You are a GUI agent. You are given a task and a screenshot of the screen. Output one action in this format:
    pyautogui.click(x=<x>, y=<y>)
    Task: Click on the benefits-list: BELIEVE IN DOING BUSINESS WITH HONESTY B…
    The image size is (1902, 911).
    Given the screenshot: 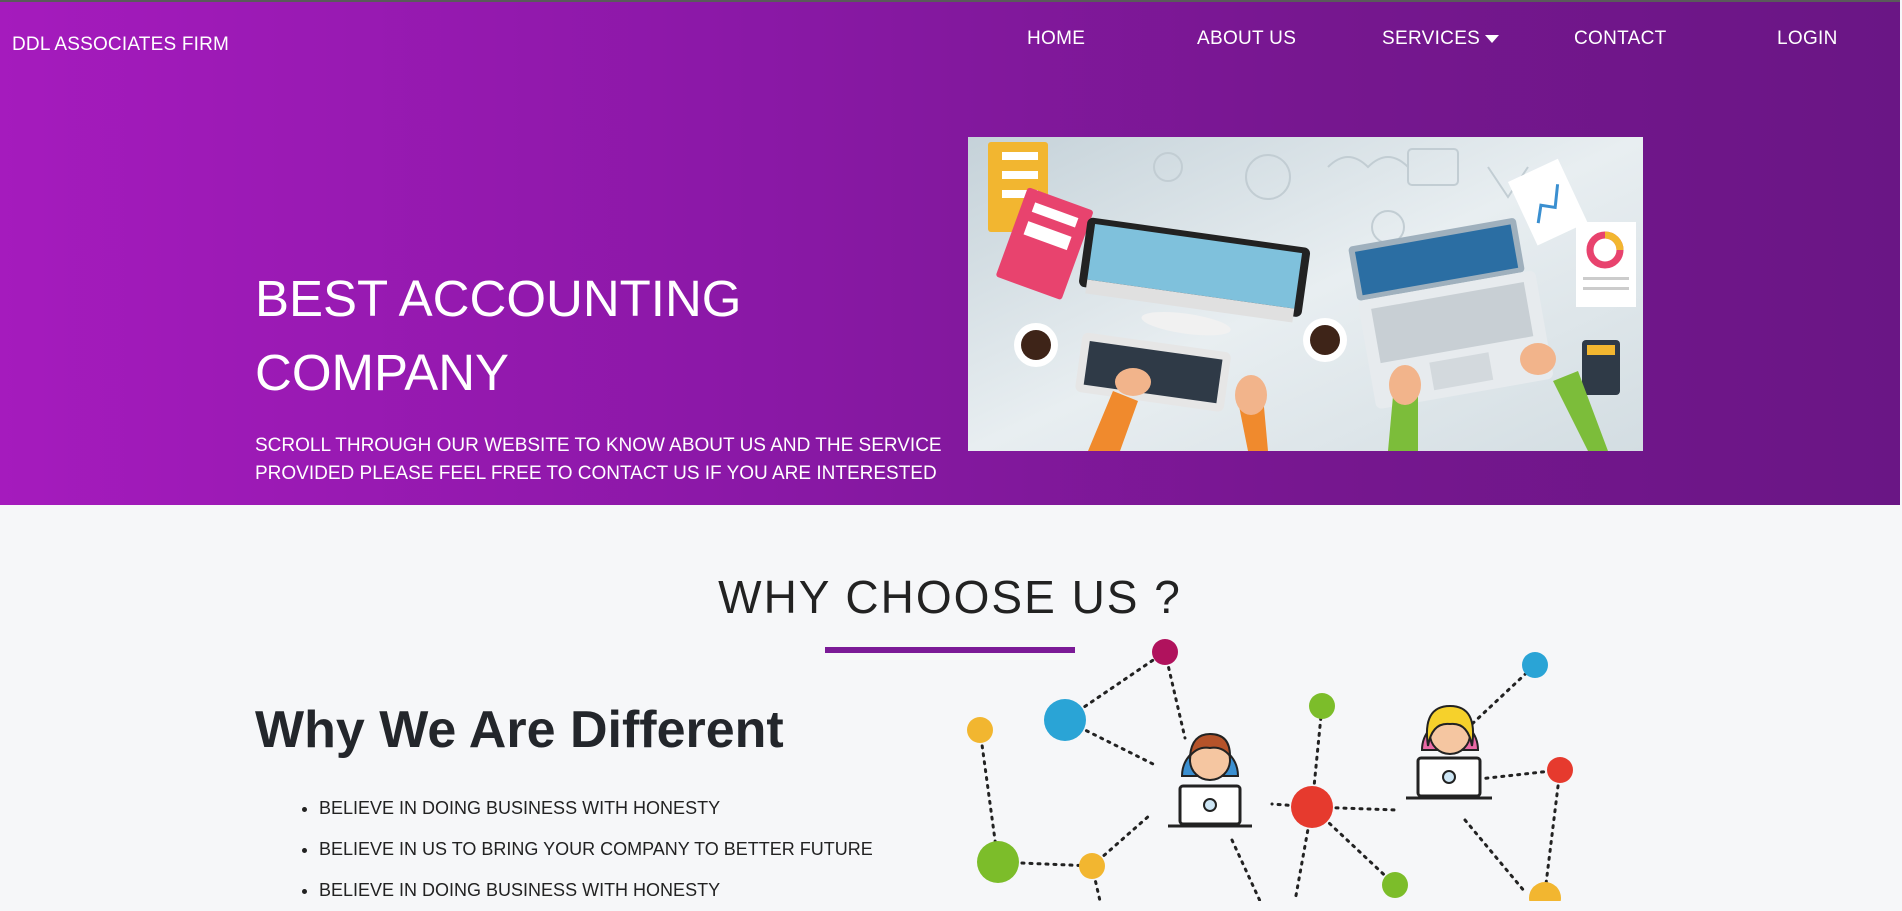 What is the action you would take?
    pyautogui.click(x=584, y=849)
    